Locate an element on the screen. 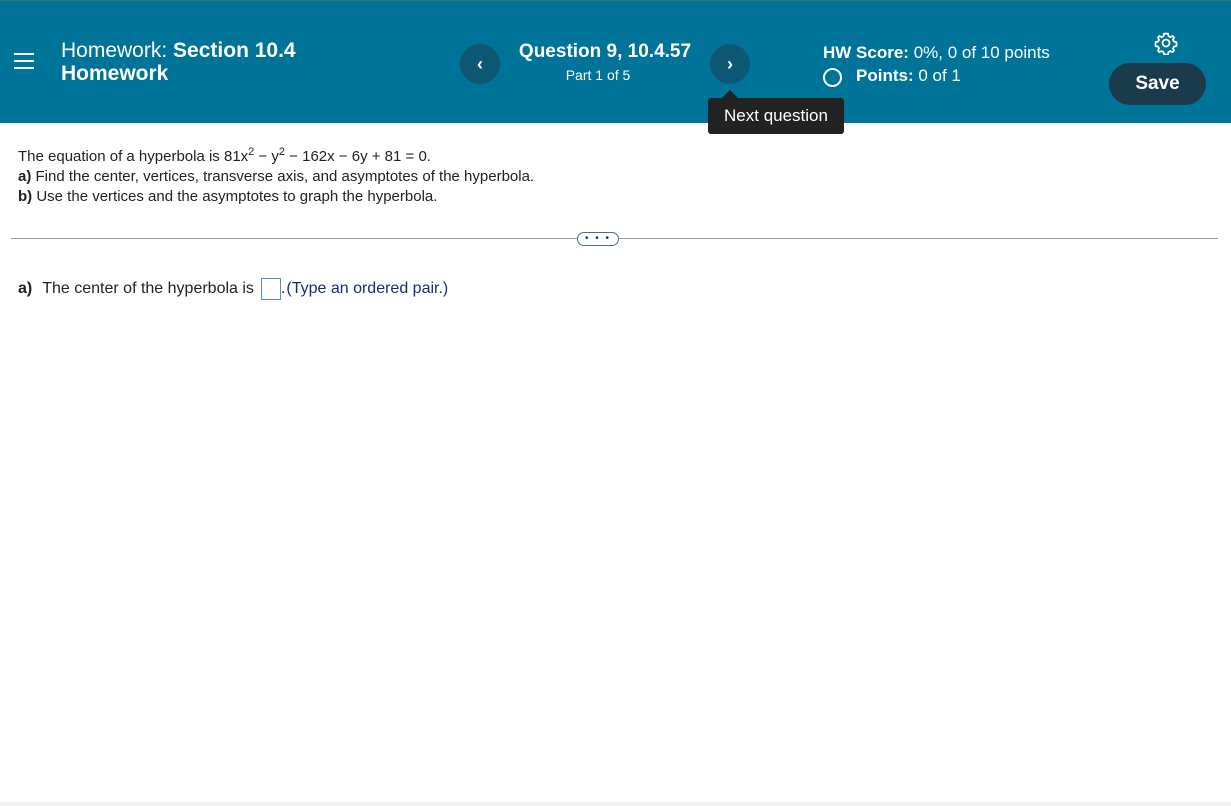  answer-period: . is located at coordinates (283, 288).